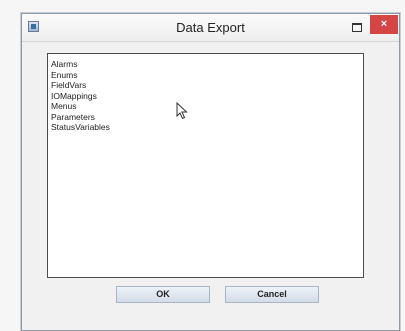 Image resolution: width=405 pixels, height=331 pixels. What do you see at coordinates (207, 64) in the screenshot?
I see `list-item-alarms: Alarms` at bounding box center [207, 64].